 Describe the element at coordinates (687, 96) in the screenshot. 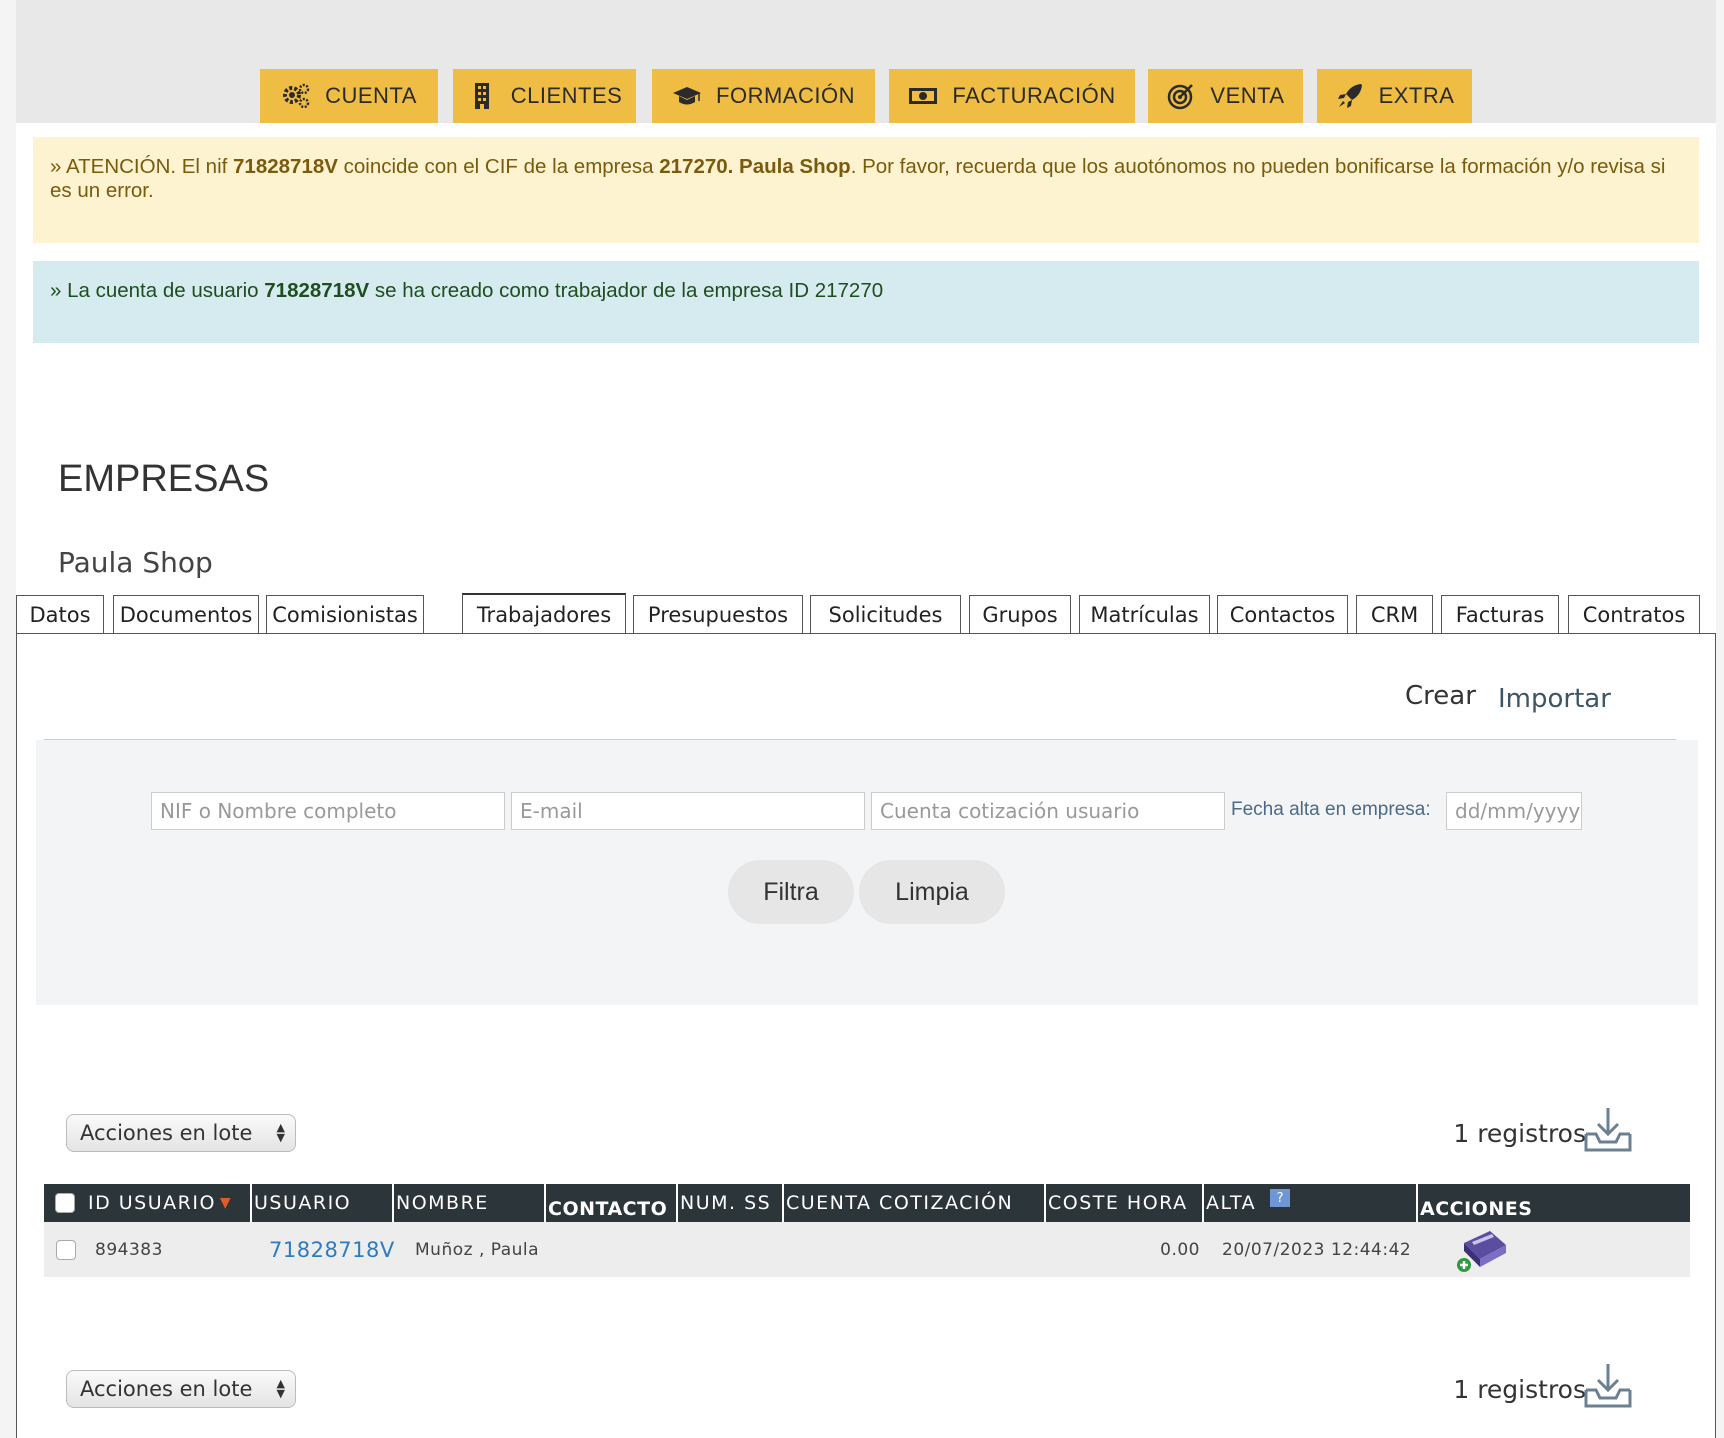

I see `graduation-cap-icon` at that location.